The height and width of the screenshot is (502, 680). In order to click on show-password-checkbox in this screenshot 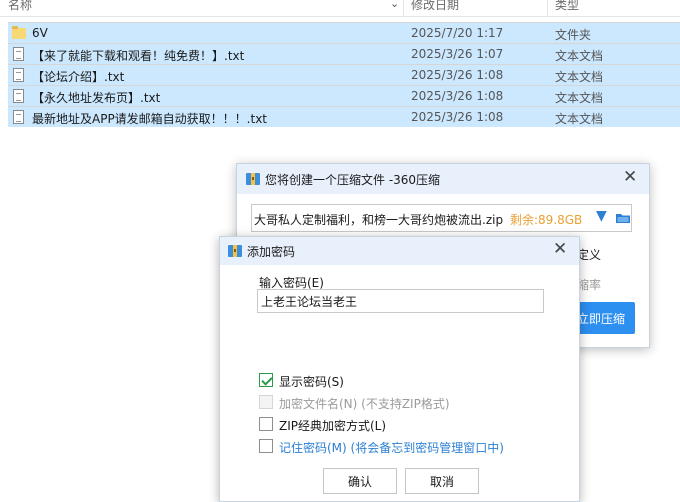, I will do `click(266, 380)`.